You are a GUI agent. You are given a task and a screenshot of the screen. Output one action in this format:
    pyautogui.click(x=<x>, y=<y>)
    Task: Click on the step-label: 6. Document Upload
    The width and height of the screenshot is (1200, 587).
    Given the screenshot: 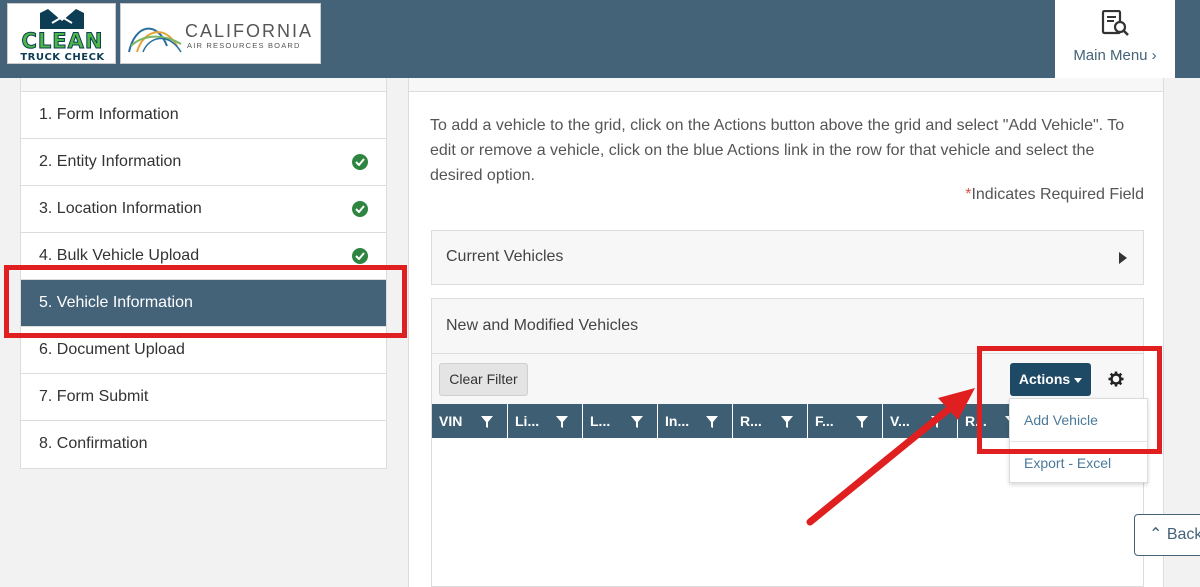 What is the action you would take?
    pyautogui.click(x=112, y=349)
    